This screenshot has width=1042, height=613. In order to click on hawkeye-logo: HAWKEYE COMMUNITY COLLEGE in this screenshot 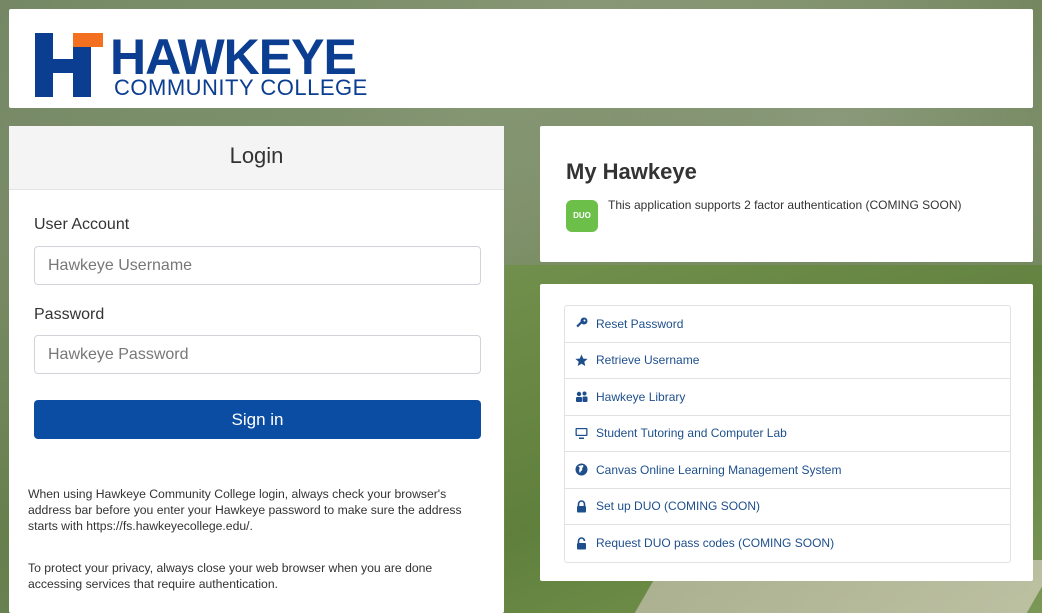, I will do `click(215, 64)`.